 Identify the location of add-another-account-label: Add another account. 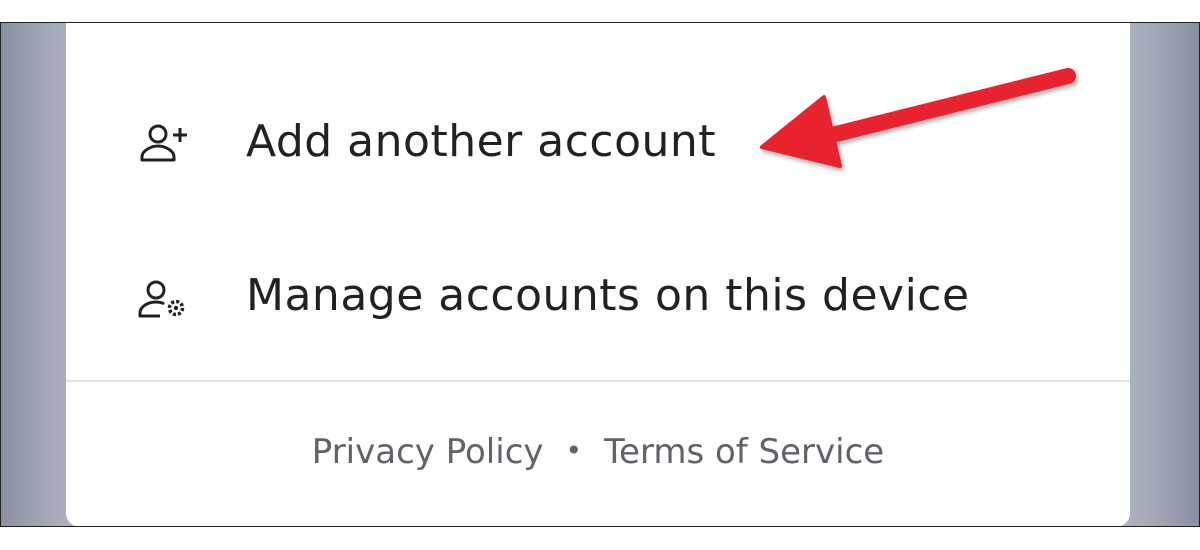
(481, 141).